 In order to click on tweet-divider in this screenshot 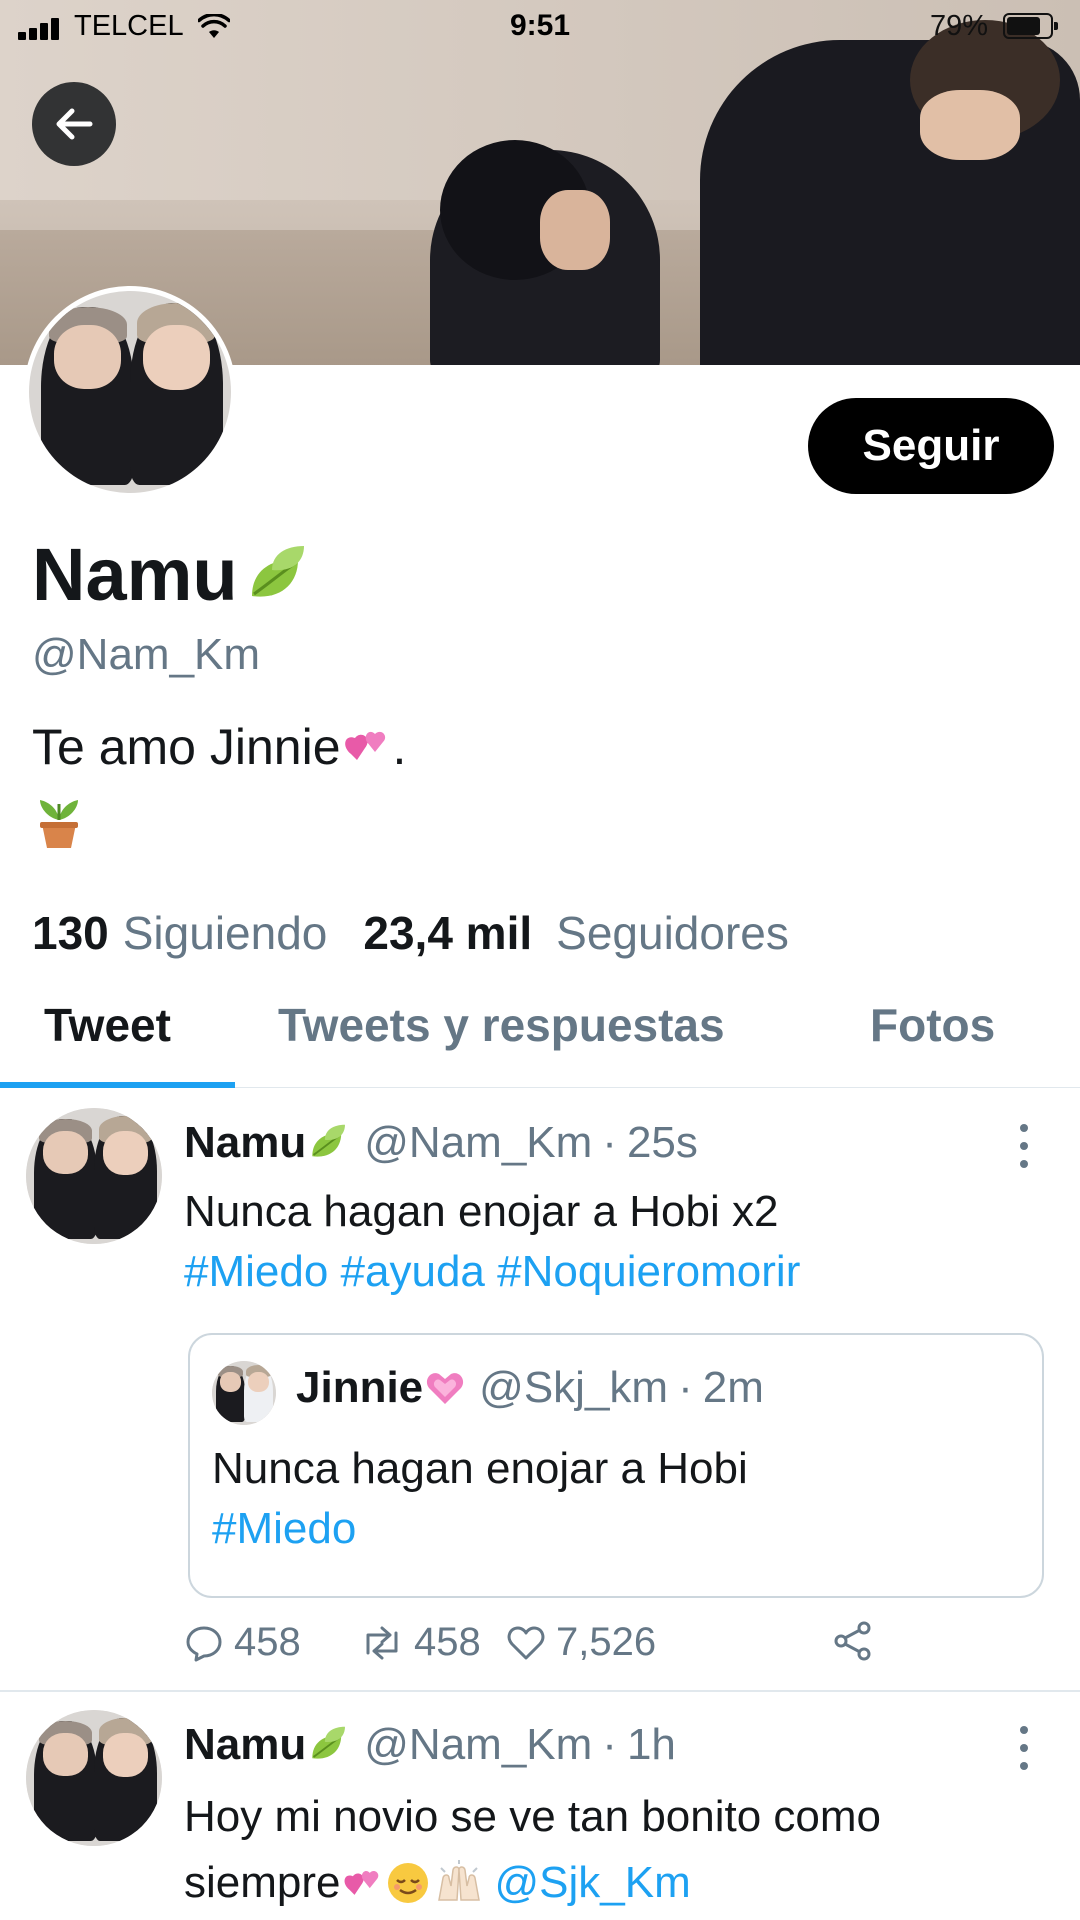, I will do `click(540, 1691)`.